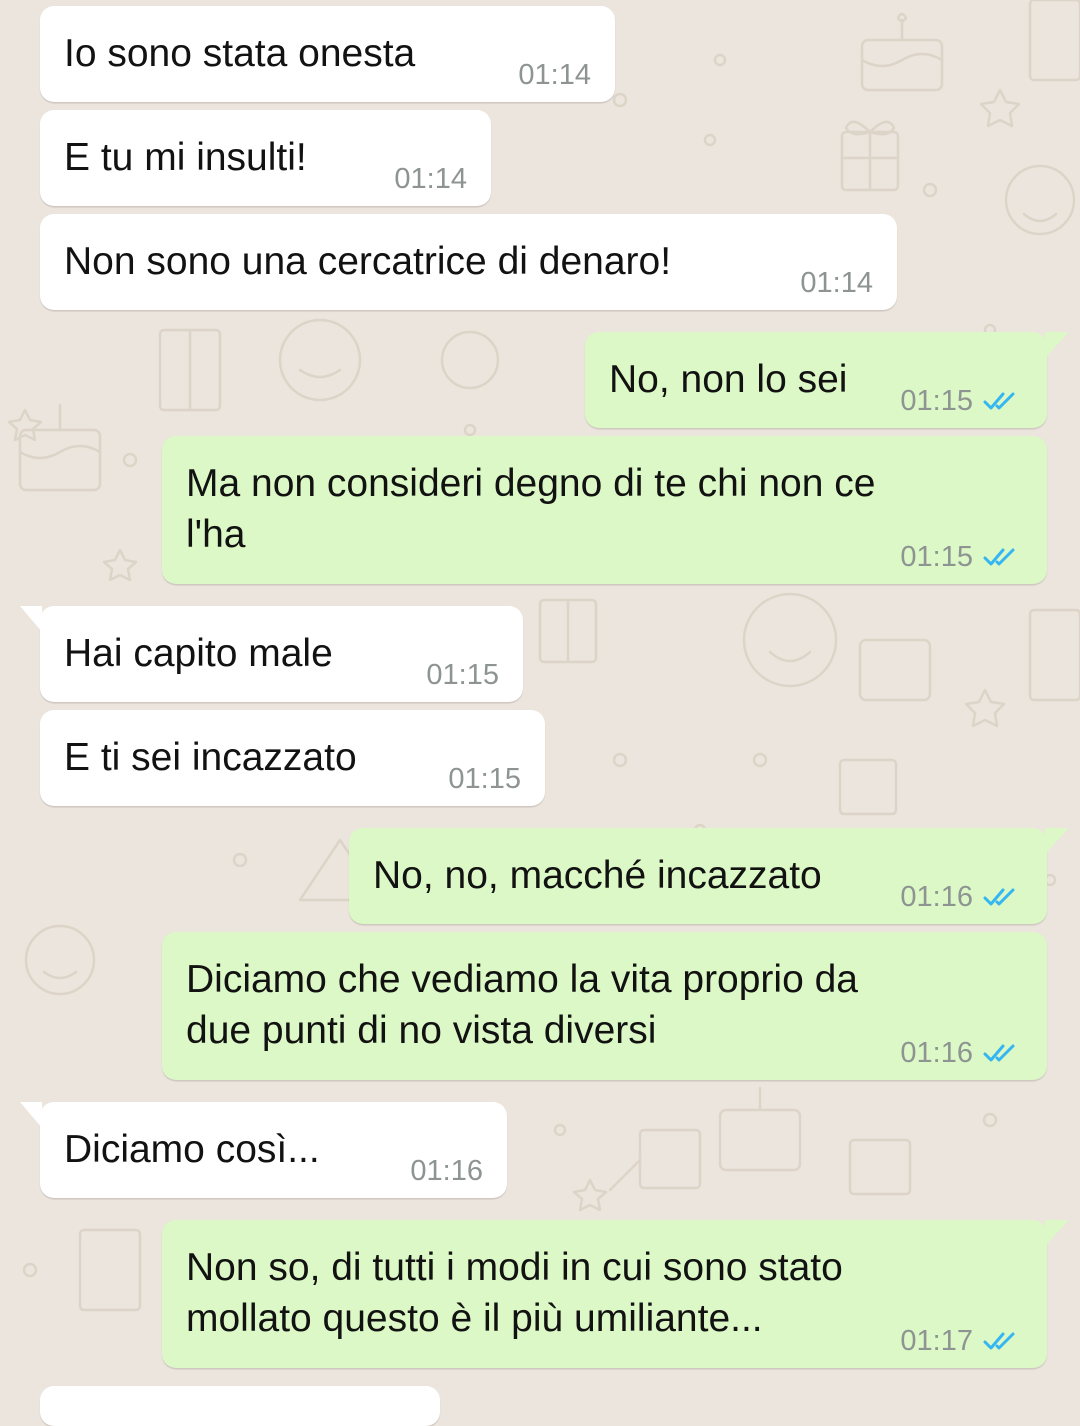 The width and height of the screenshot is (1080, 1426). Describe the element at coordinates (185, 157) in the screenshot. I see `message-text: E tu mi insulti!` at that location.